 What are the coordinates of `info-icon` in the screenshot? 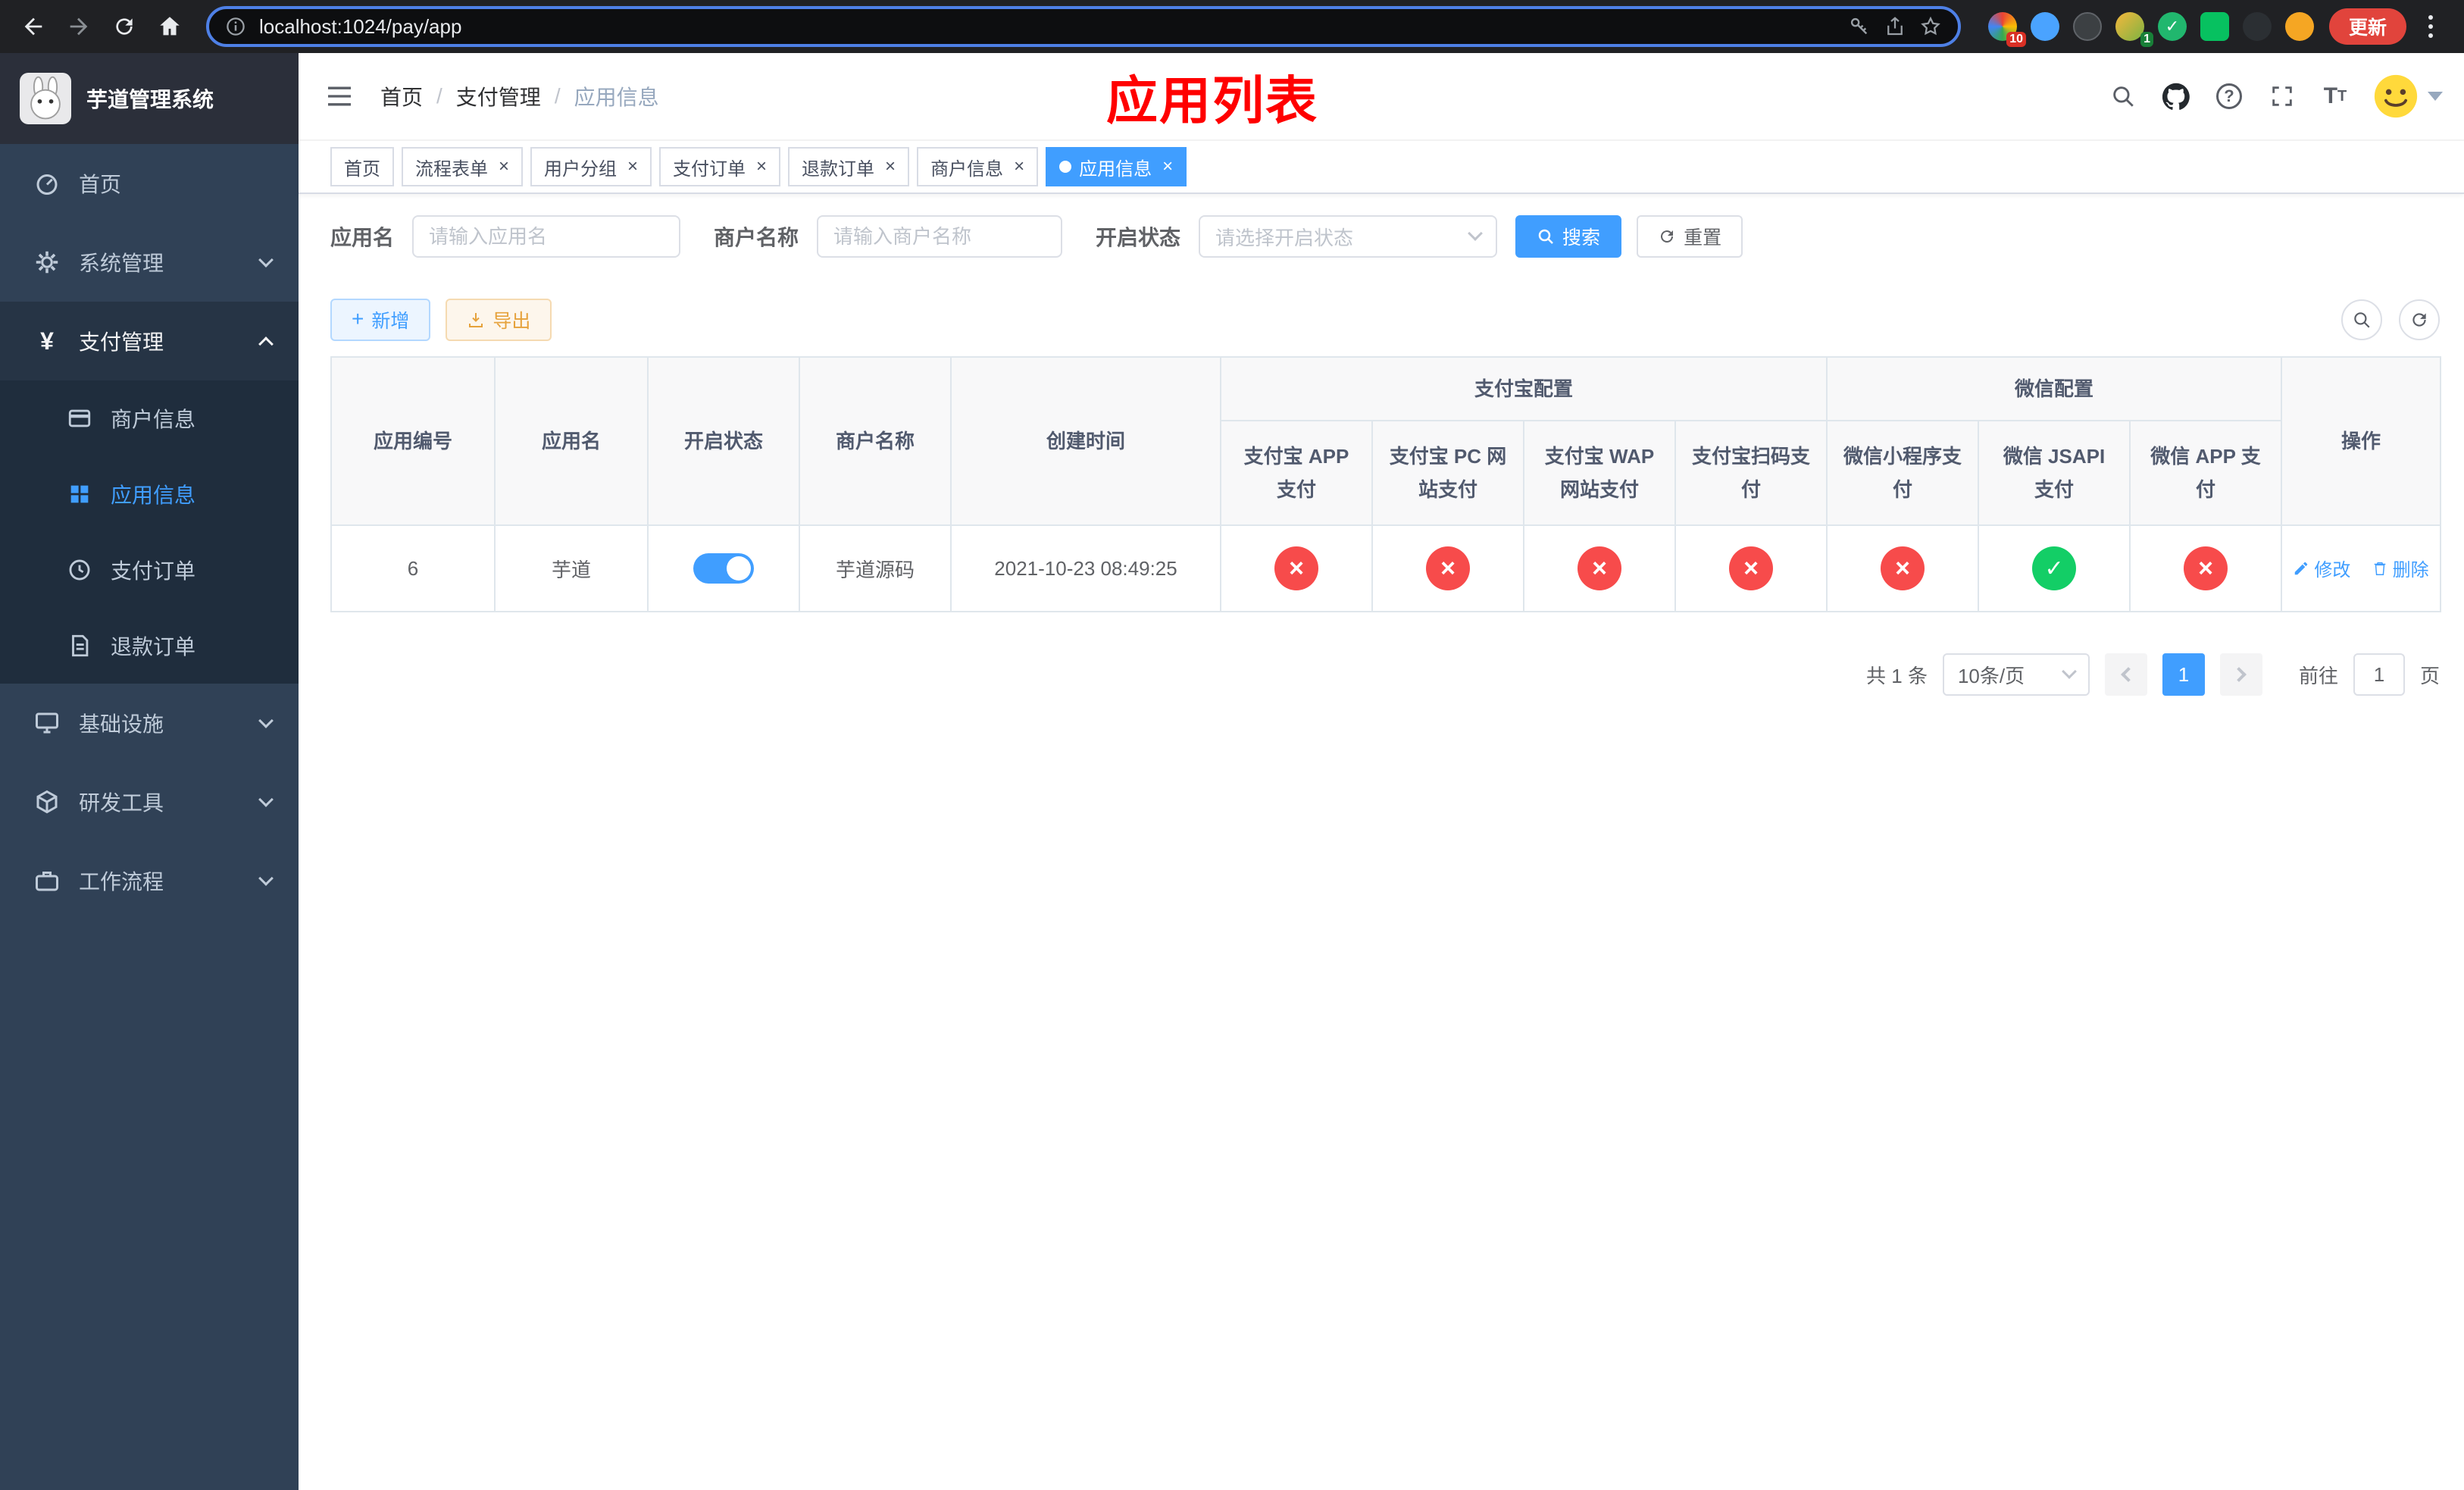 It's located at (235, 27).